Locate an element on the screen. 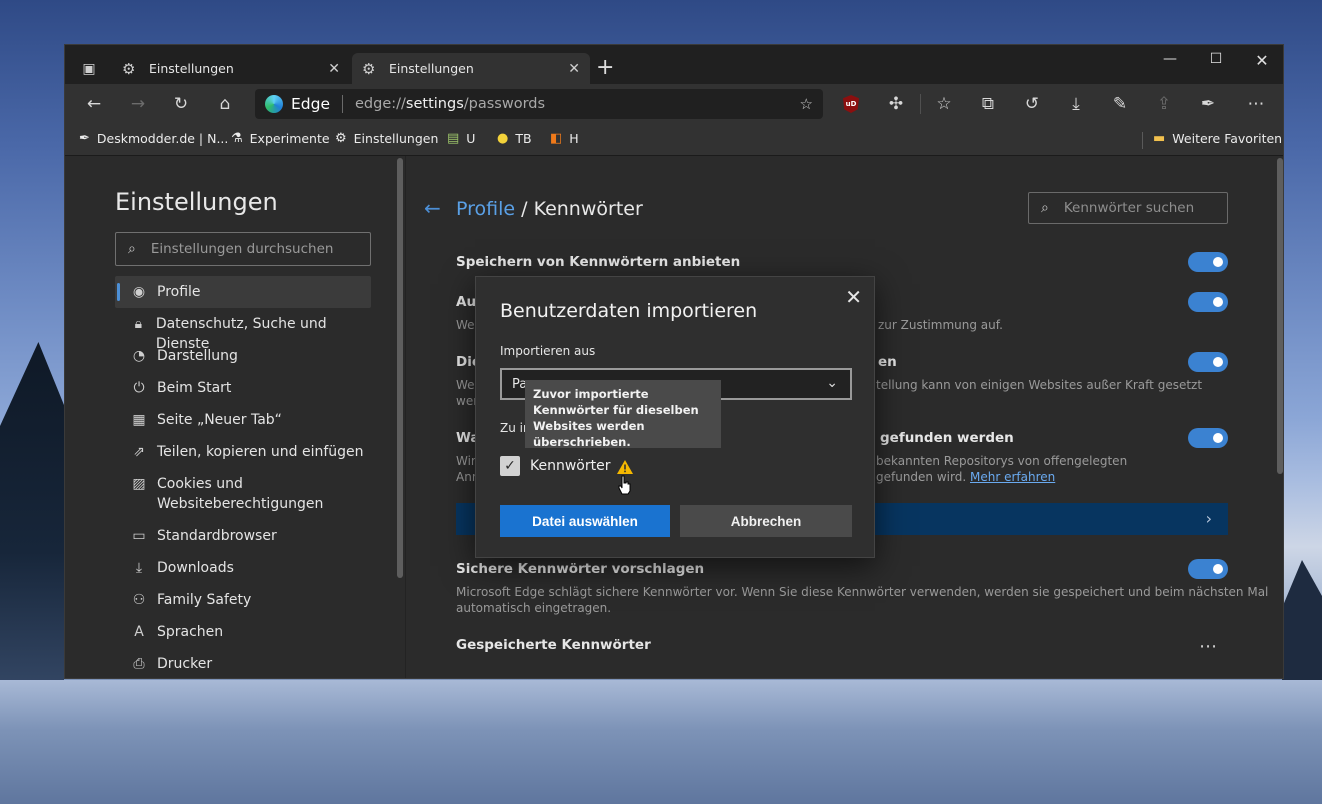 This screenshot has height=804, width=1322. settings-search-input: ⌕ Einstellungen durchsuchen is located at coordinates (243, 249).